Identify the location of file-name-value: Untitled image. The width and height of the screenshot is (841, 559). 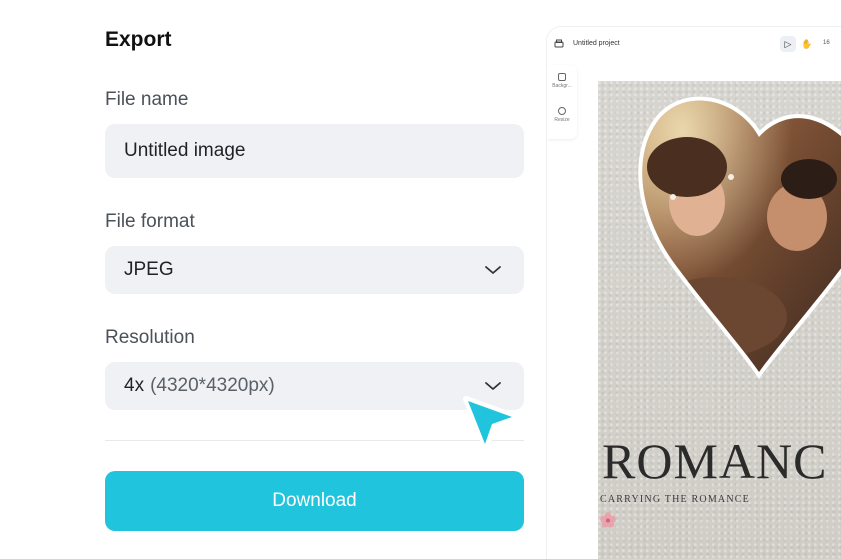
(185, 150).